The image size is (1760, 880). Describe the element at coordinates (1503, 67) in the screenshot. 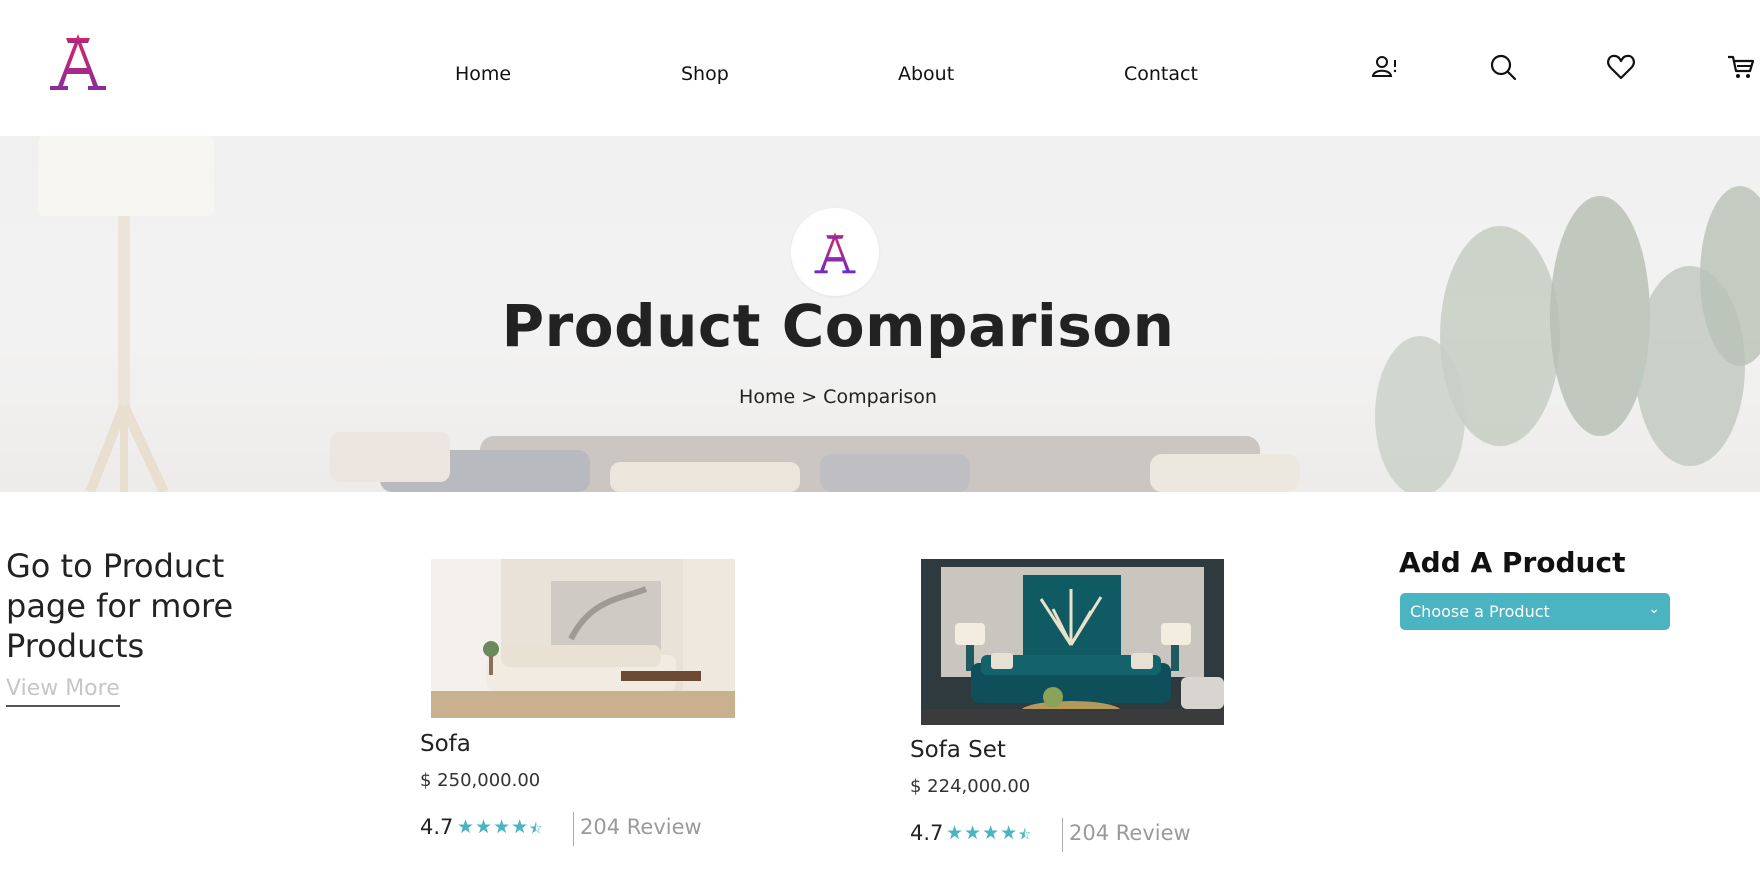

I see `search-icon` at that location.